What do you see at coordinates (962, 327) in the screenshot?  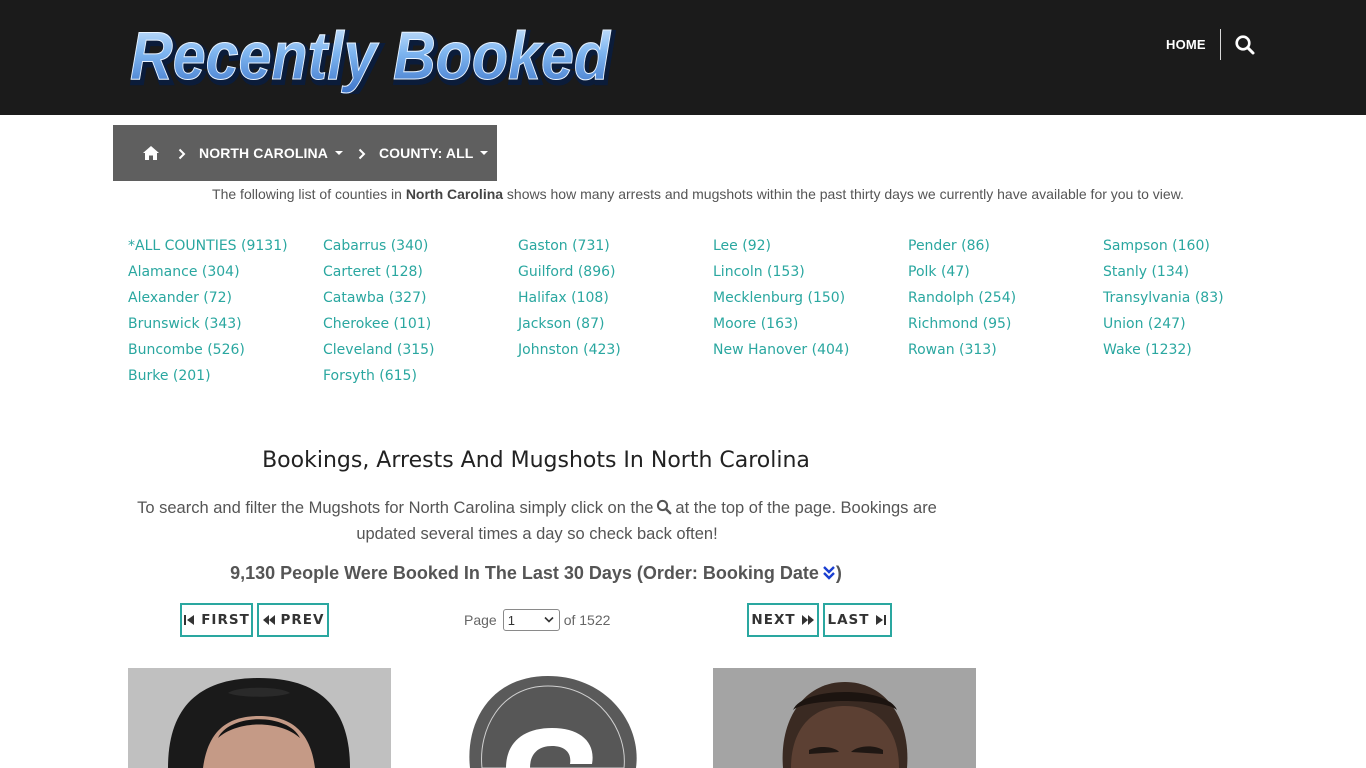 I see `county-link: Richmond (95)` at bounding box center [962, 327].